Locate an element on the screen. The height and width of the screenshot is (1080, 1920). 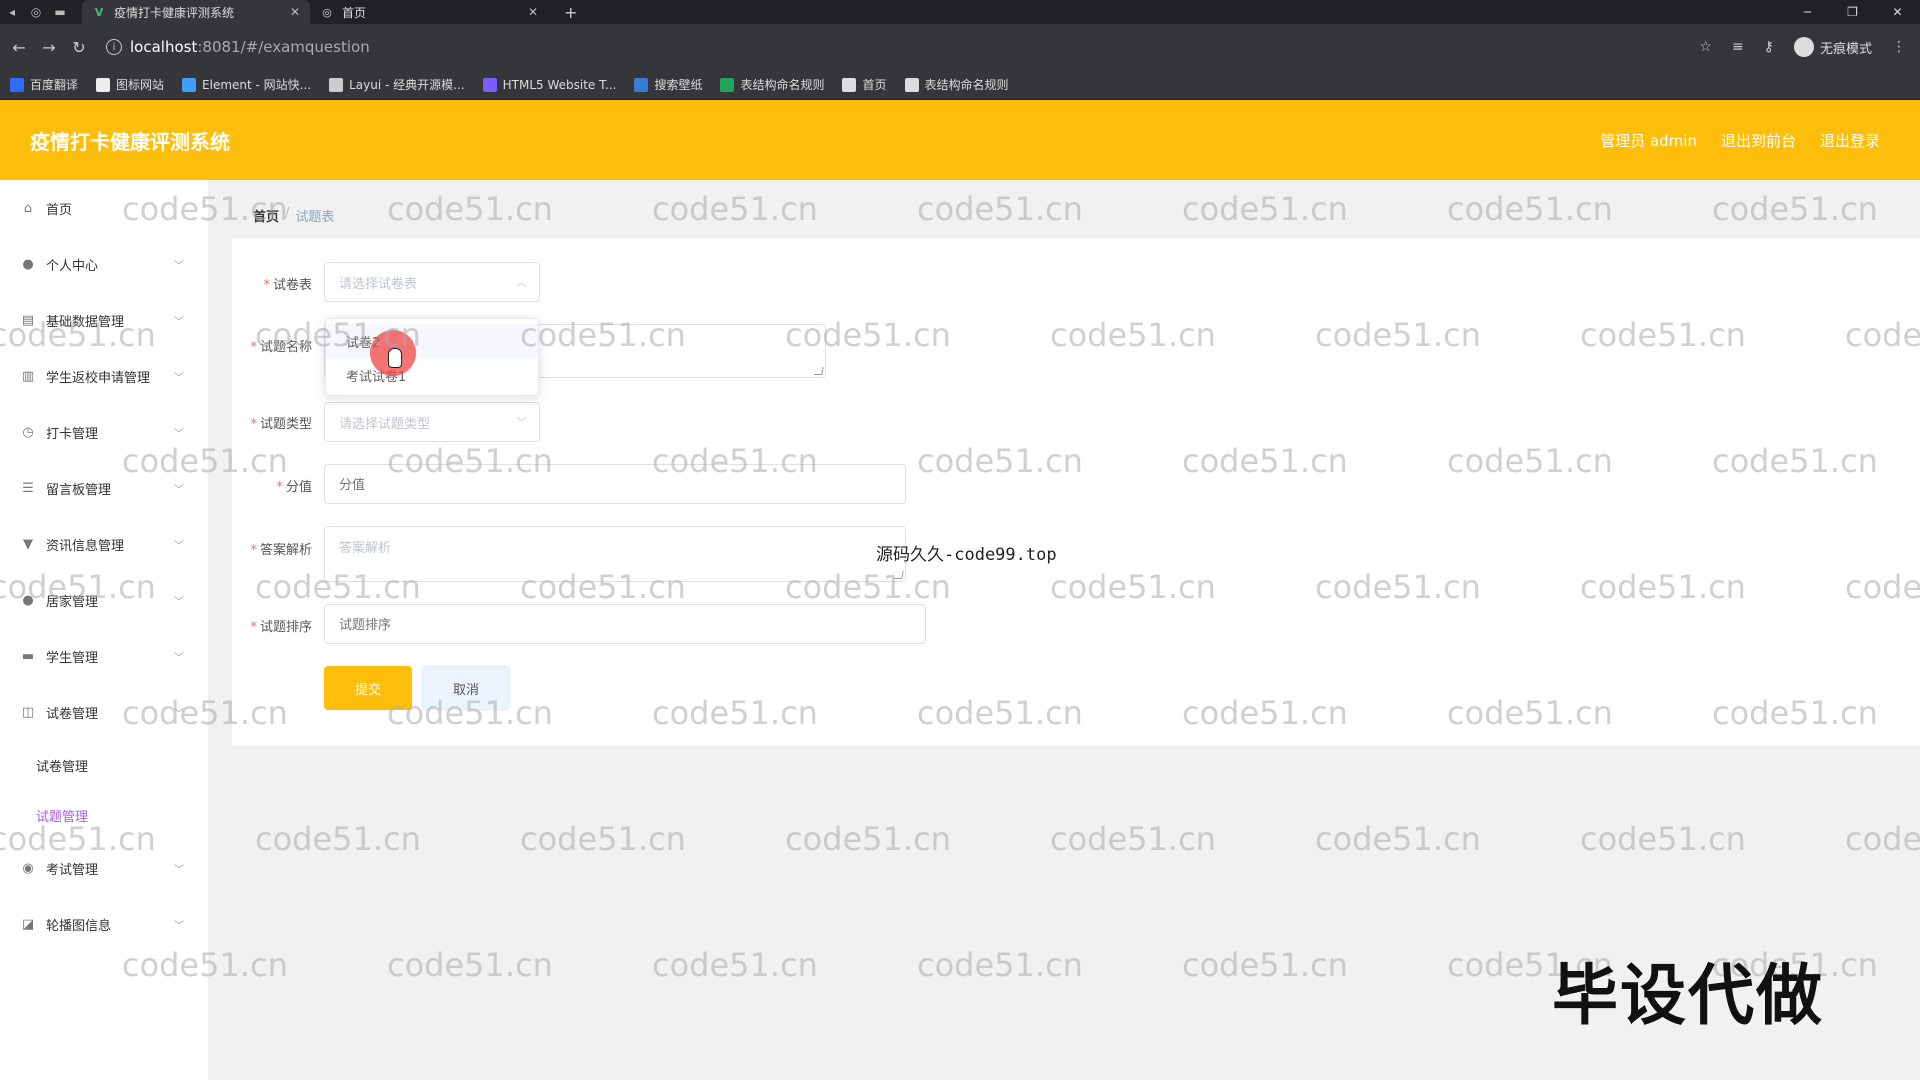
forward-icon: → is located at coordinates (49, 47).